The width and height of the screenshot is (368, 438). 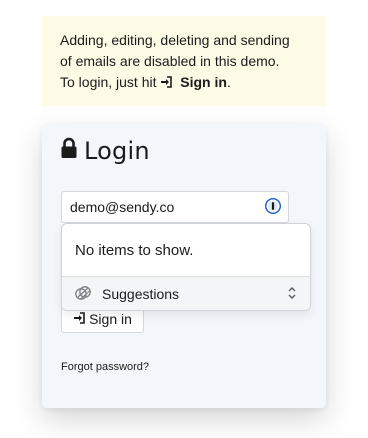 What do you see at coordinates (170, 61) in the screenshot?
I see `notice-line-2: of emails are disabled in this demo.` at bounding box center [170, 61].